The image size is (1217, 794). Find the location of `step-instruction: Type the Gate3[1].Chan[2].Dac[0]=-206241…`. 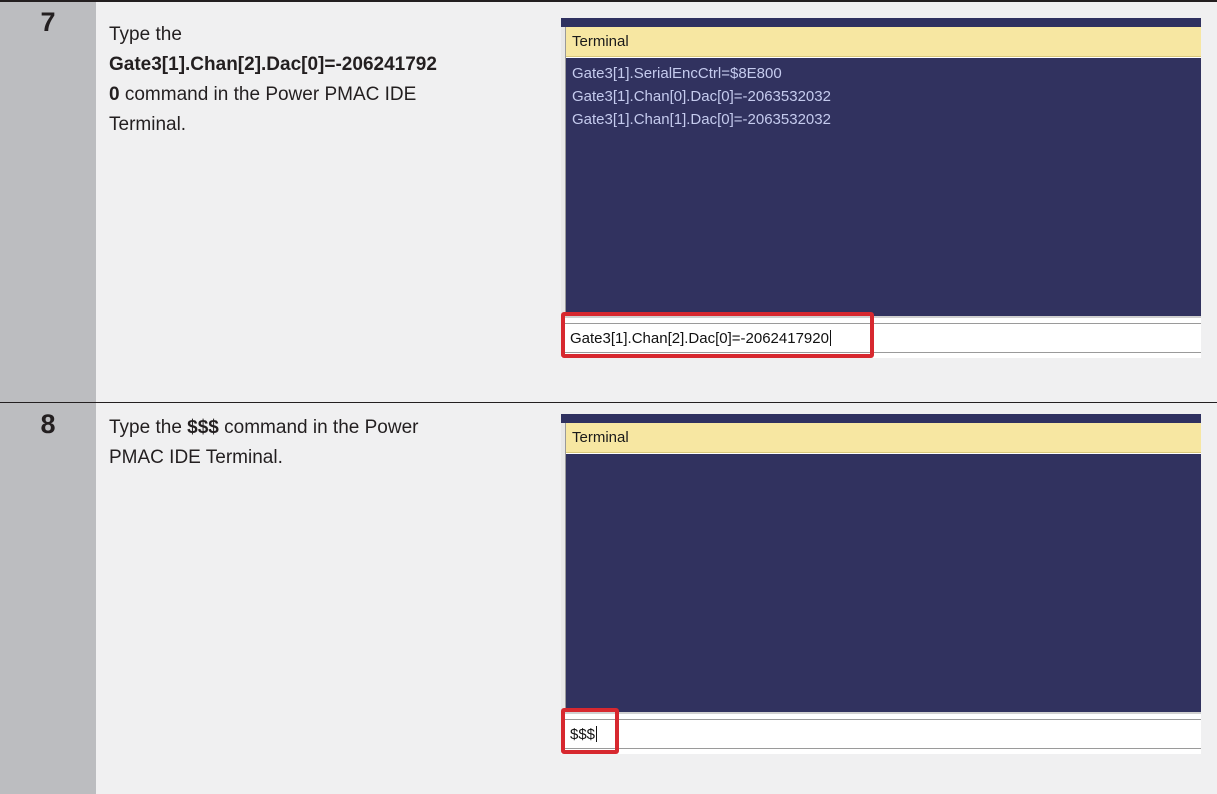

step-instruction: Type the Gate3[1].Chan[2].Dac[0]=-206241… is located at coordinates (324, 80).